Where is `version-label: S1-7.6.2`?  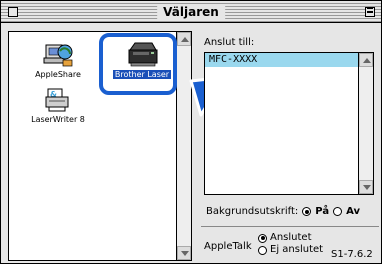 version-label: S1-7.6.2 is located at coordinates (352, 254).